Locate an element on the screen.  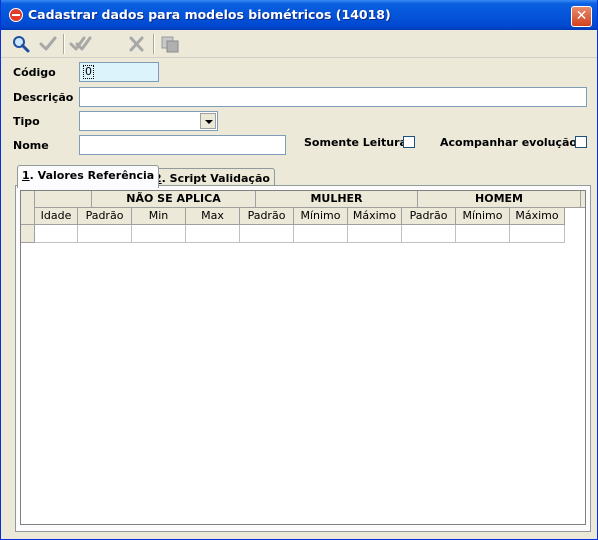
app-icon is located at coordinates (16, 15).